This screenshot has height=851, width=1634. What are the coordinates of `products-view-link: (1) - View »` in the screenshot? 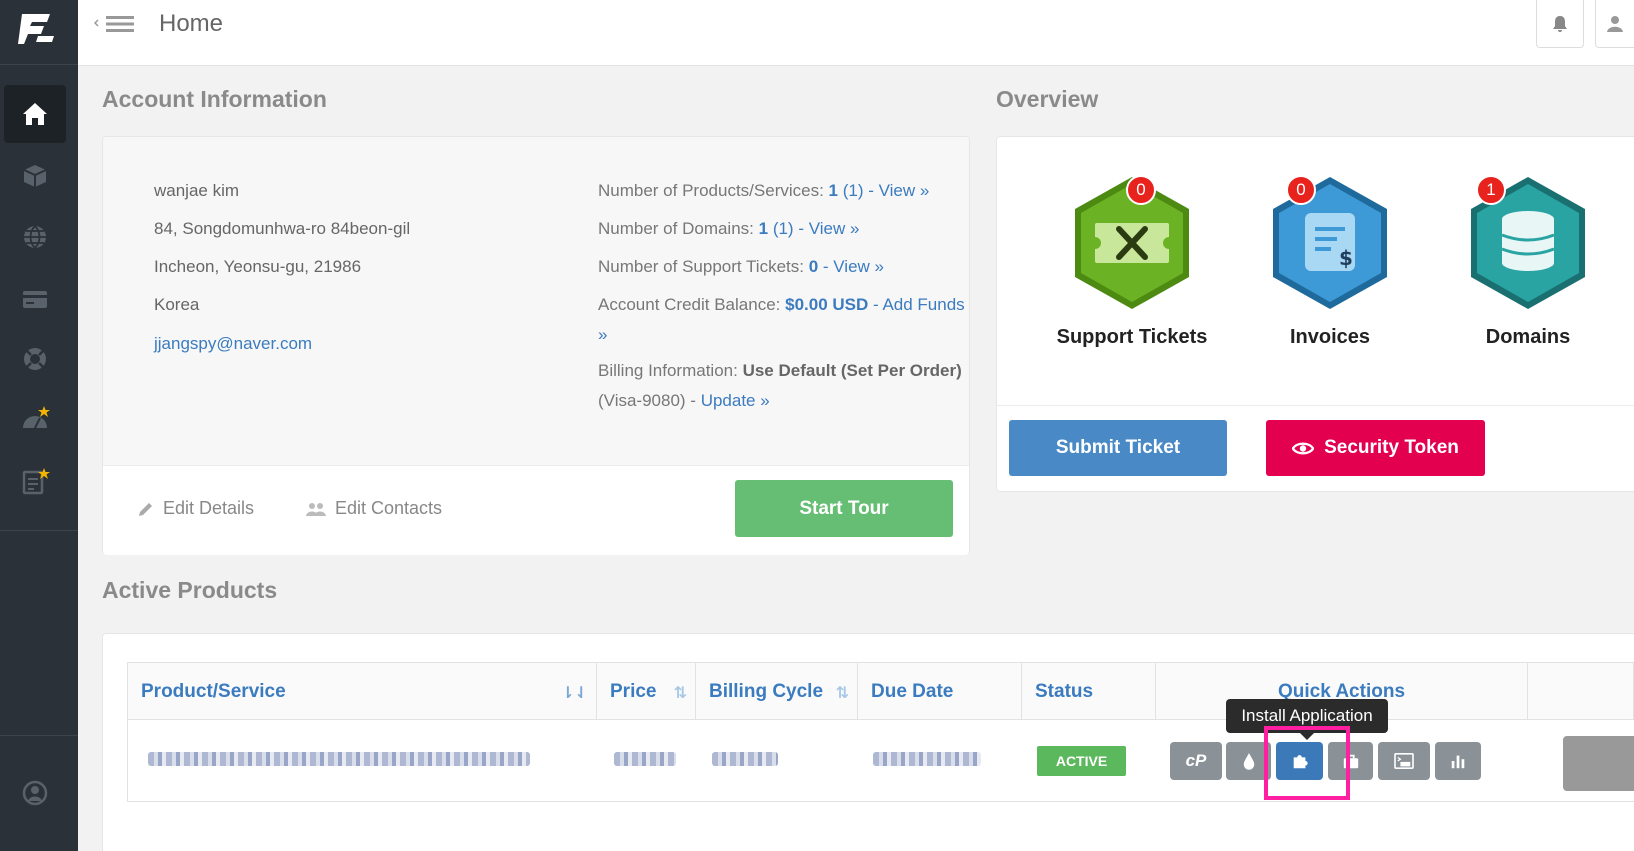 It's located at (884, 190).